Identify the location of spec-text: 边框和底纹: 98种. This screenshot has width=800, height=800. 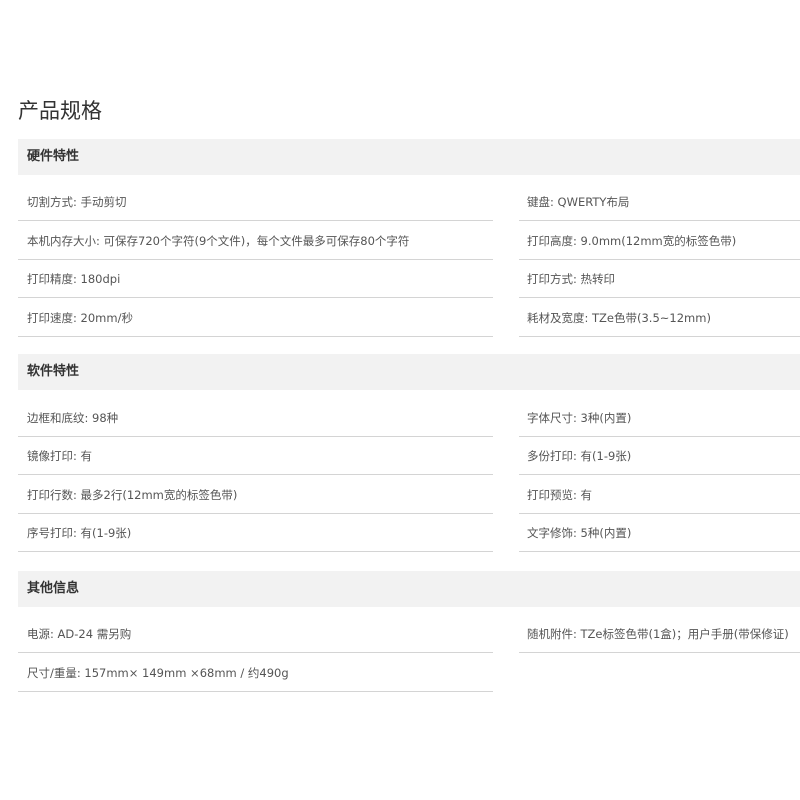
(73, 418).